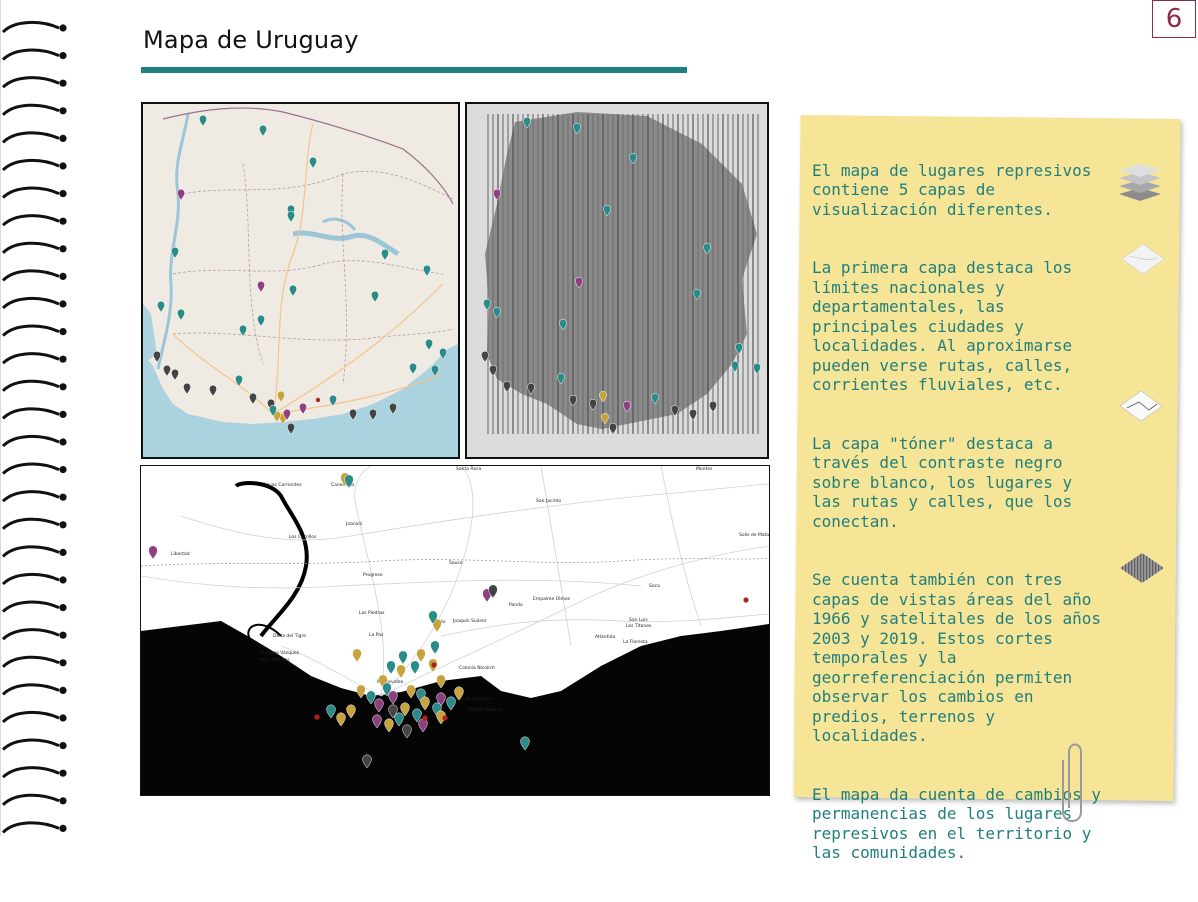 The image size is (1198, 902). Describe the element at coordinates (1143, 259) in the screenshot. I see `map-thumbnail-icon` at that location.